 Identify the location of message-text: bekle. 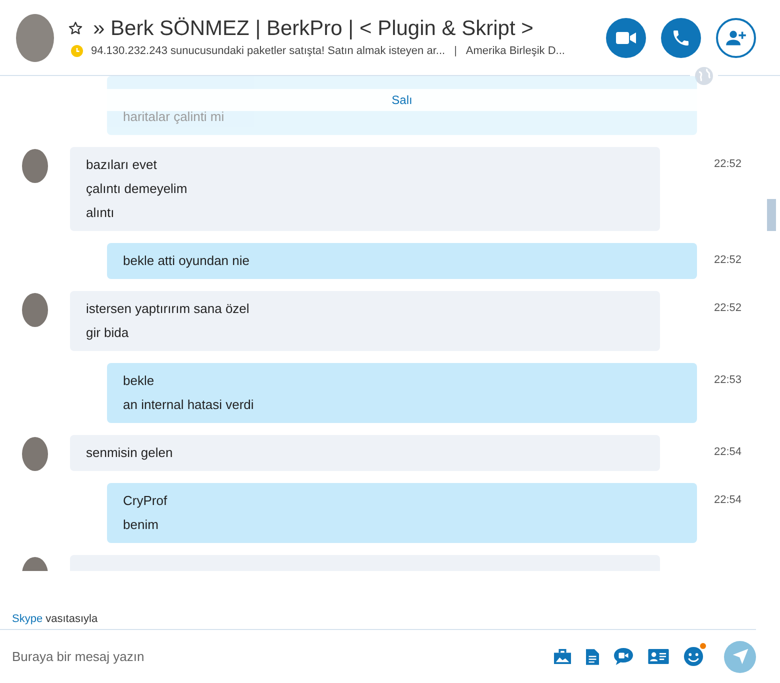
(139, 381).